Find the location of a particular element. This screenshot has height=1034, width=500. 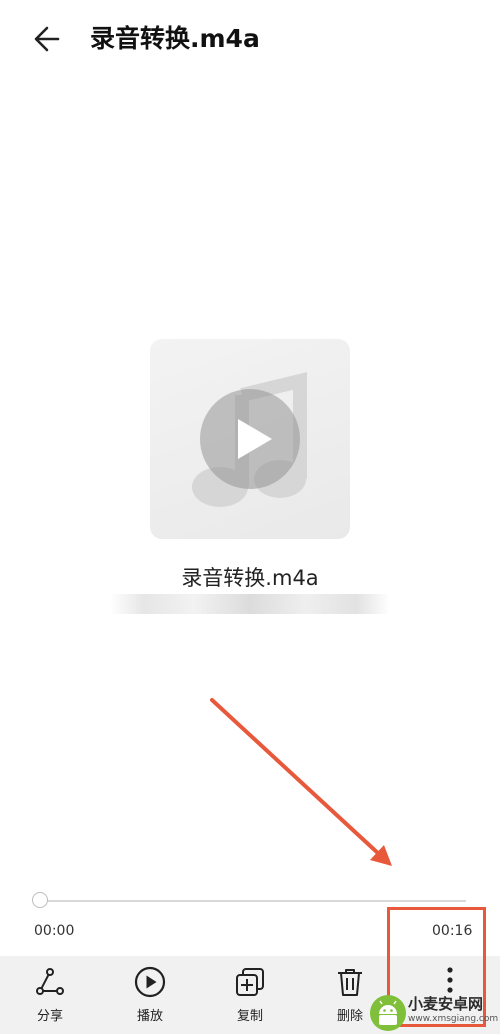

album-art is located at coordinates (250, 439).